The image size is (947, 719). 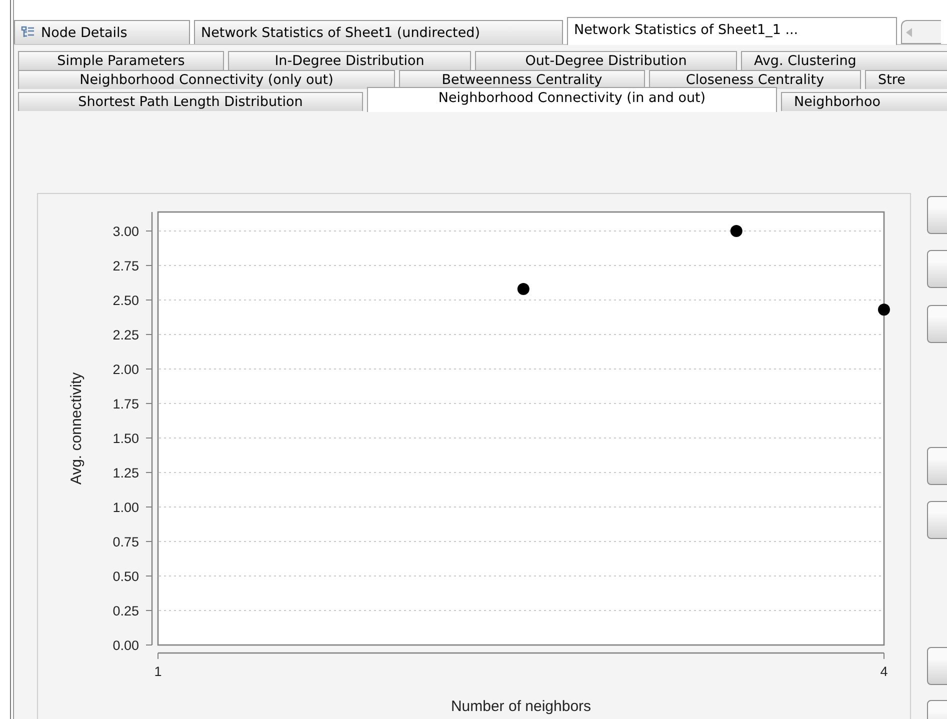 What do you see at coordinates (125, 611) in the screenshot?
I see `y-tick-label: 0.25` at bounding box center [125, 611].